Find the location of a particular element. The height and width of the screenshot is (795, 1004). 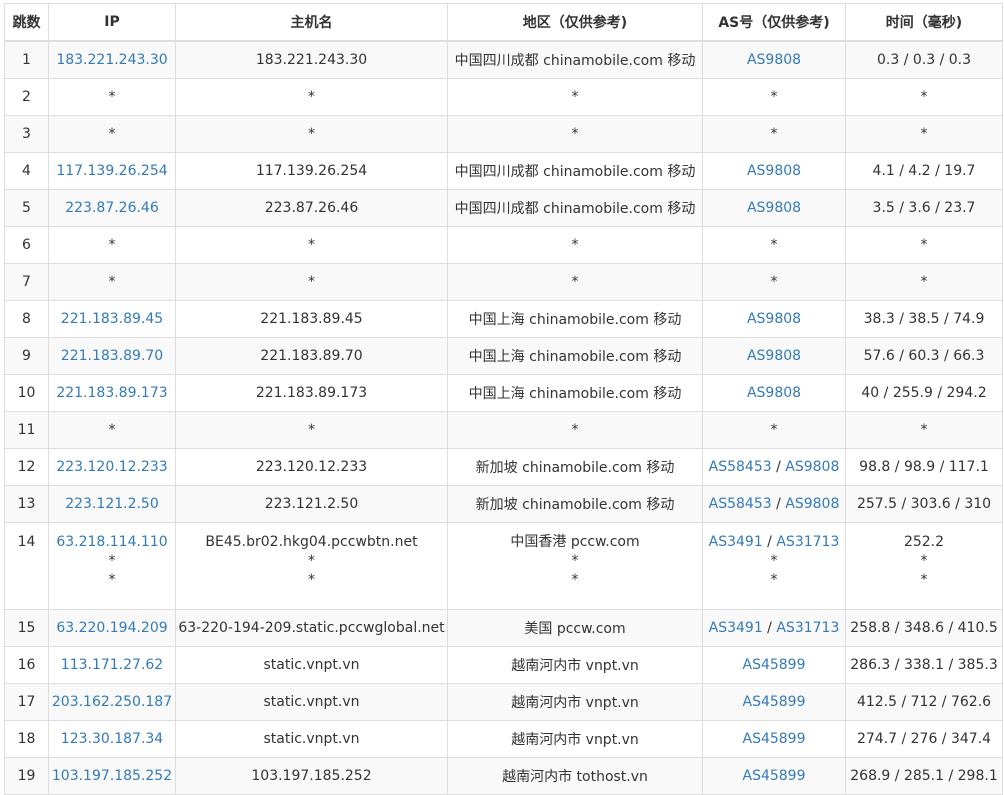

ip-link: 223.121.2.50 is located at coordinates (112, 504).